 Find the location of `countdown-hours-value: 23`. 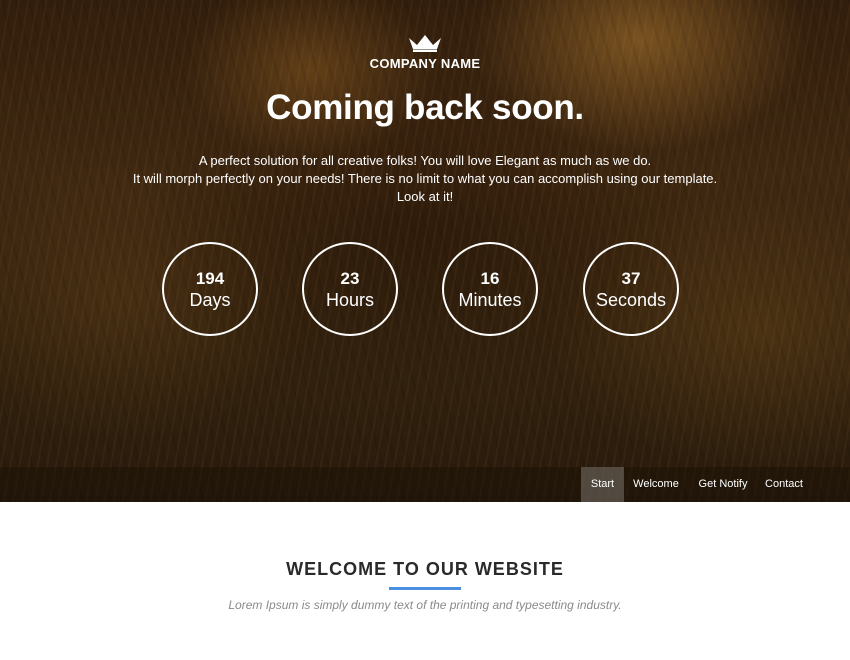

countdown-hours-value: 23 is located at coordinates (350, 278).